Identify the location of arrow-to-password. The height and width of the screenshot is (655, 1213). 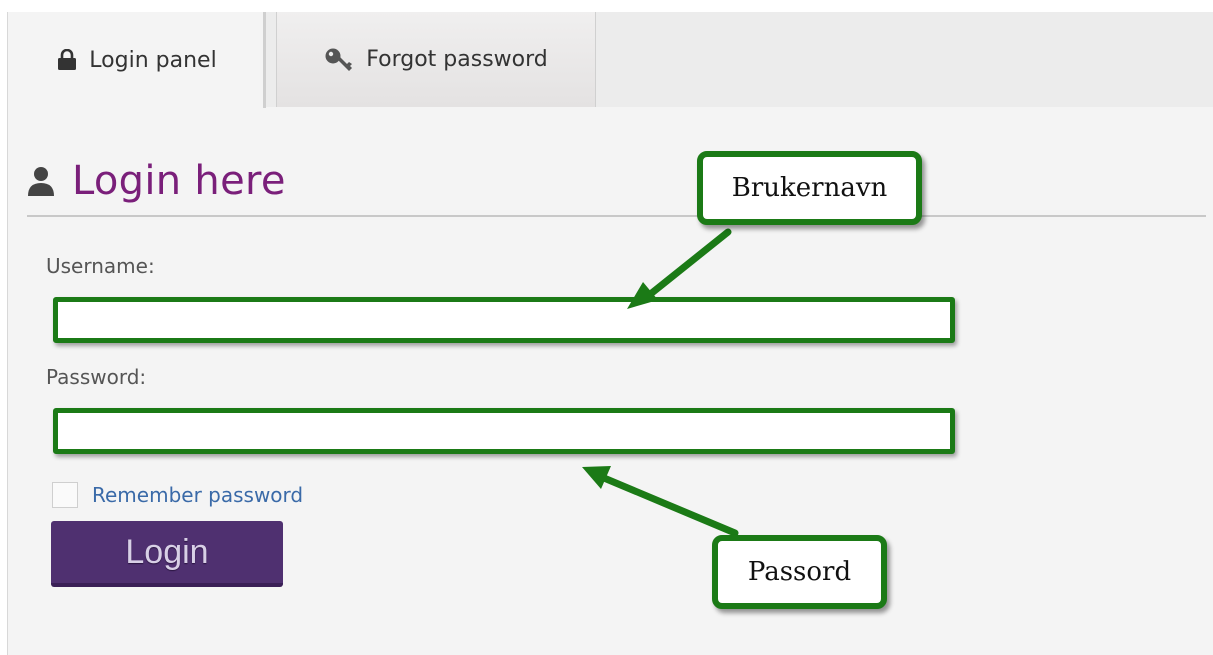
(660, 501).